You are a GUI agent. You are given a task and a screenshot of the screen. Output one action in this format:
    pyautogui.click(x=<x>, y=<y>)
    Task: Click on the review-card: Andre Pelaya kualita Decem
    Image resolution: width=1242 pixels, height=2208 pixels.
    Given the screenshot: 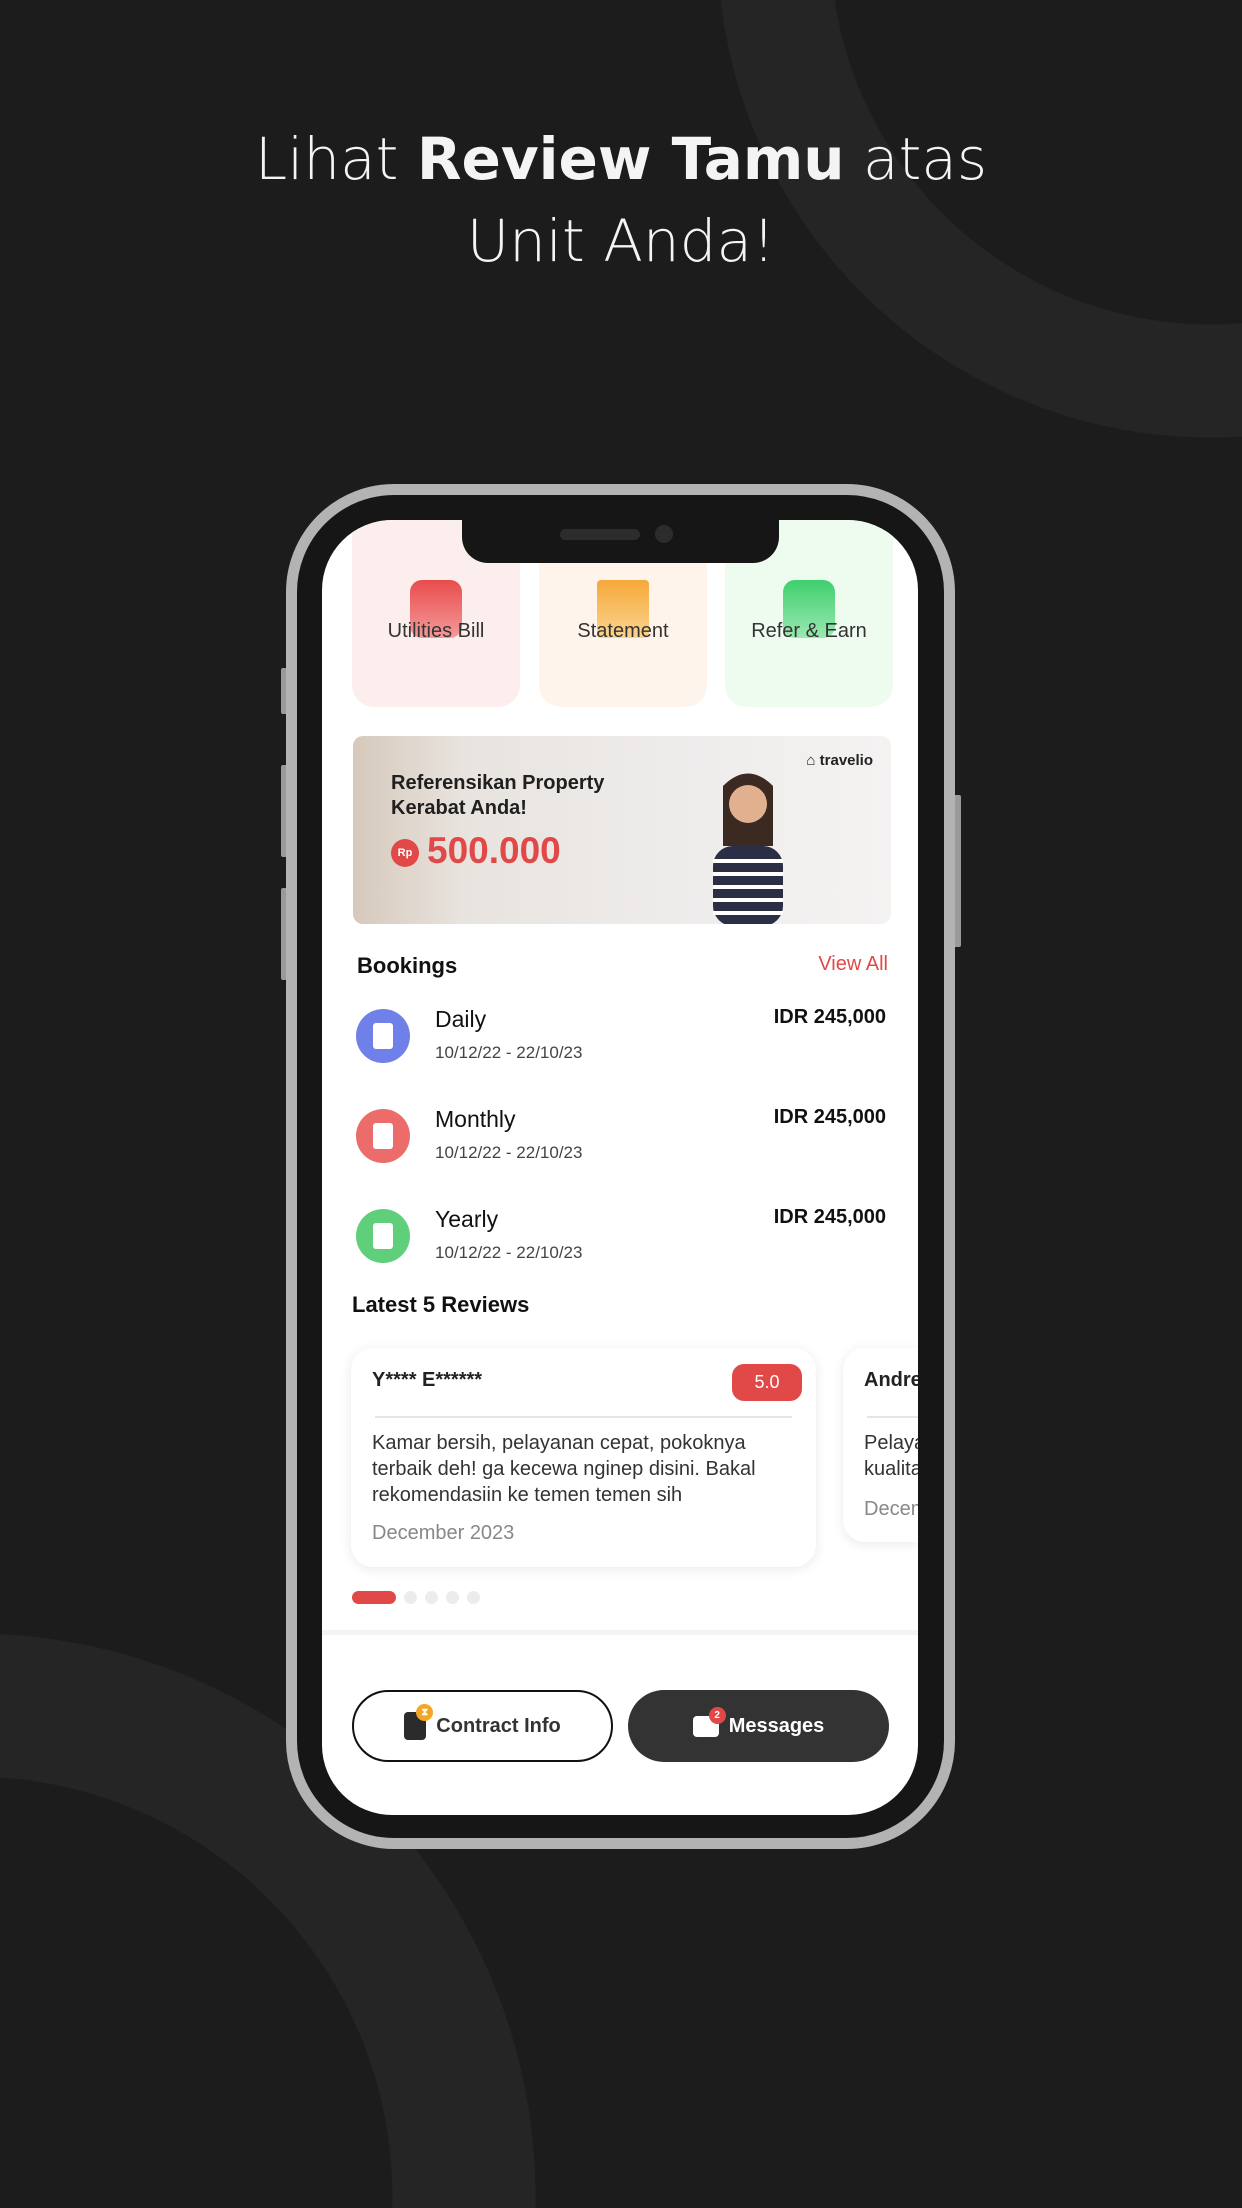 What is the action you would take?
    pyautogui.click(x=880, y=1445)
    